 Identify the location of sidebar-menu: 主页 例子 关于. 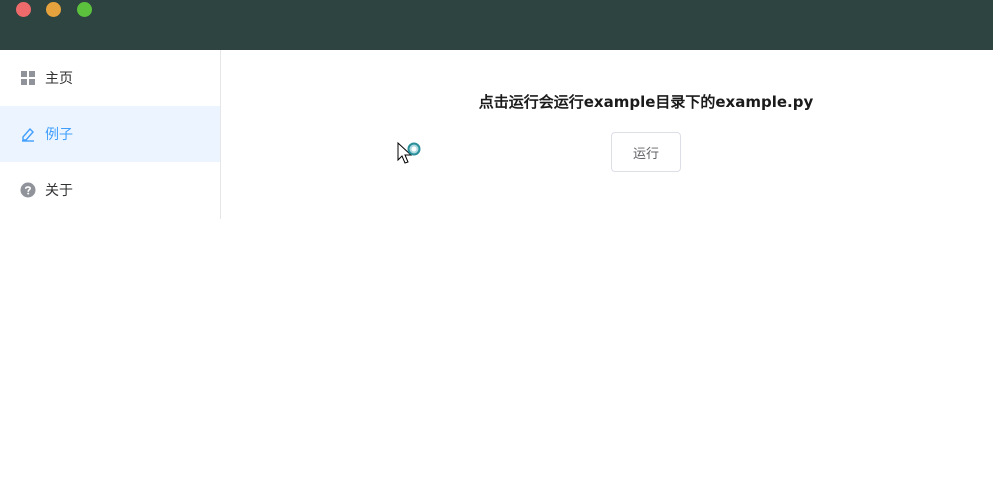
(110, 134).